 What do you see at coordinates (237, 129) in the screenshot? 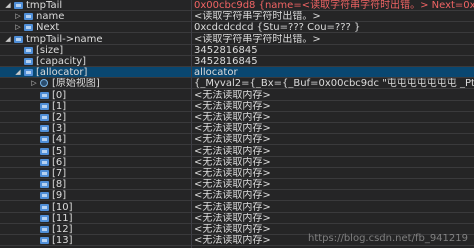
I see `watch-row: [3] <无法读取内存>` at bounding box center [237, 129].